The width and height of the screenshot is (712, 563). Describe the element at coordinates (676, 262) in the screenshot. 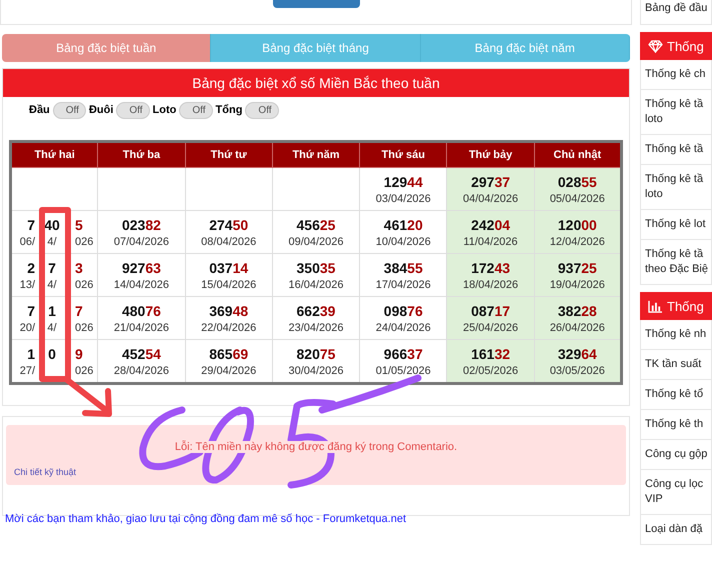

I see `sidebar-item: Thống kê tầ theo Đặc Biệ` at that location.